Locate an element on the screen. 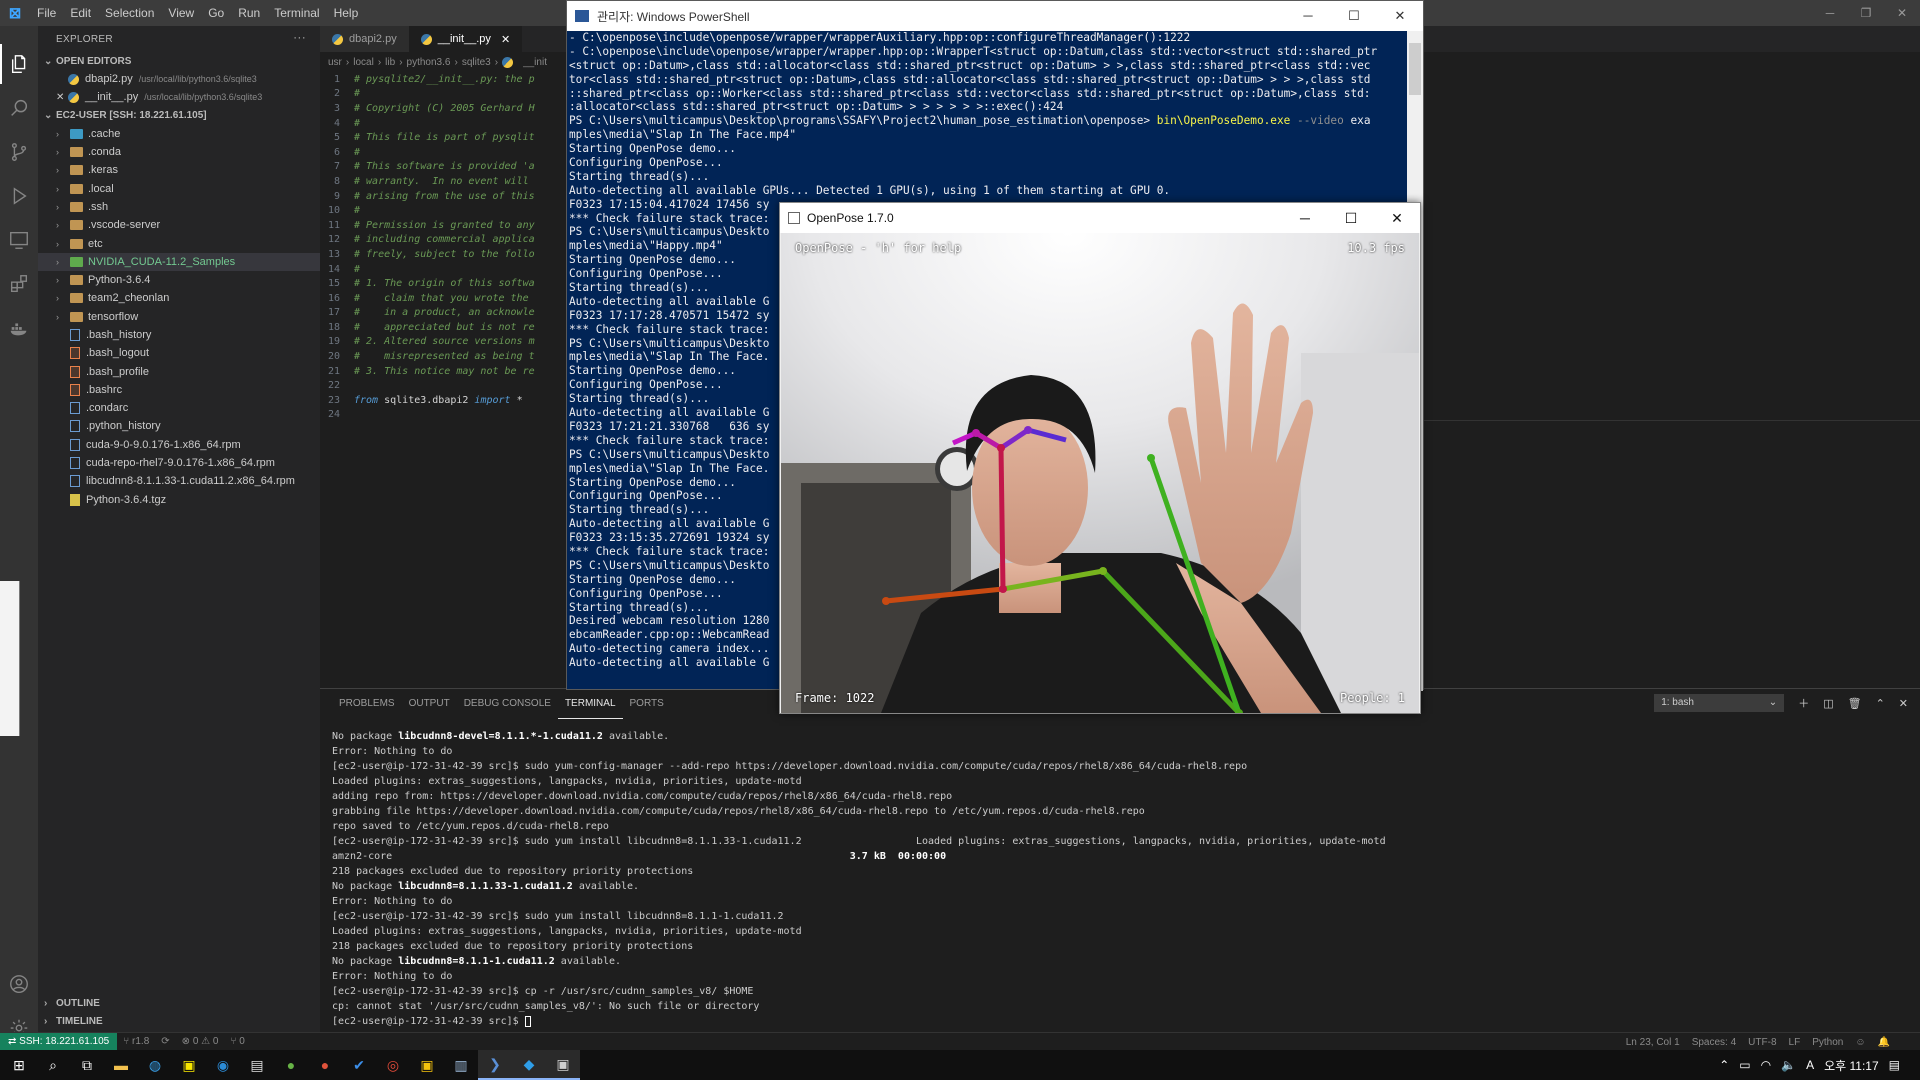 This screenshot has width=1920, height=1080. menu-run: Run is located at coordinates (249, 13).